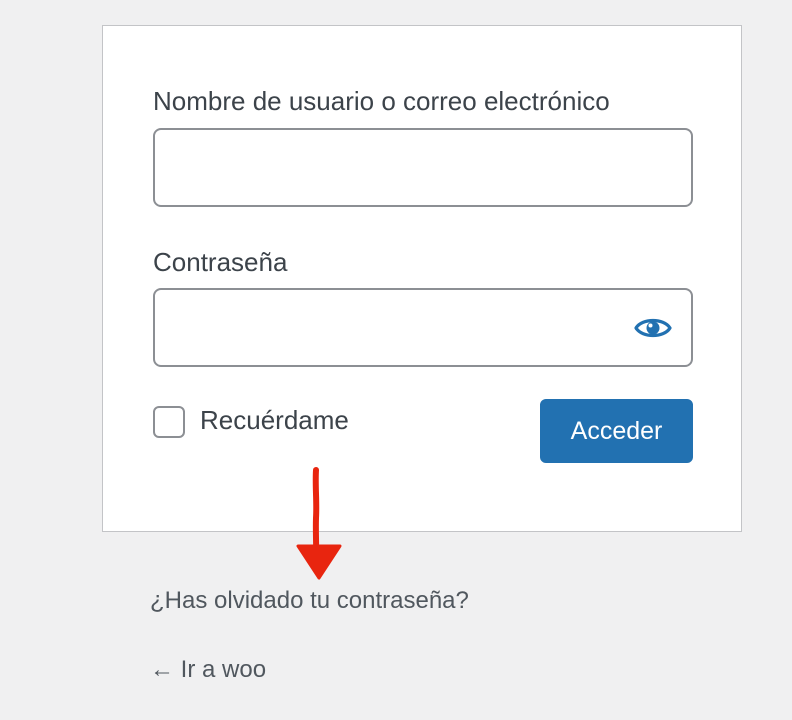 This screenshot has width=792, height=720. What do you see at coordinates (169, 422) in the screenshot?
I see `remember-checkbox` at bounding box center [169, 422].